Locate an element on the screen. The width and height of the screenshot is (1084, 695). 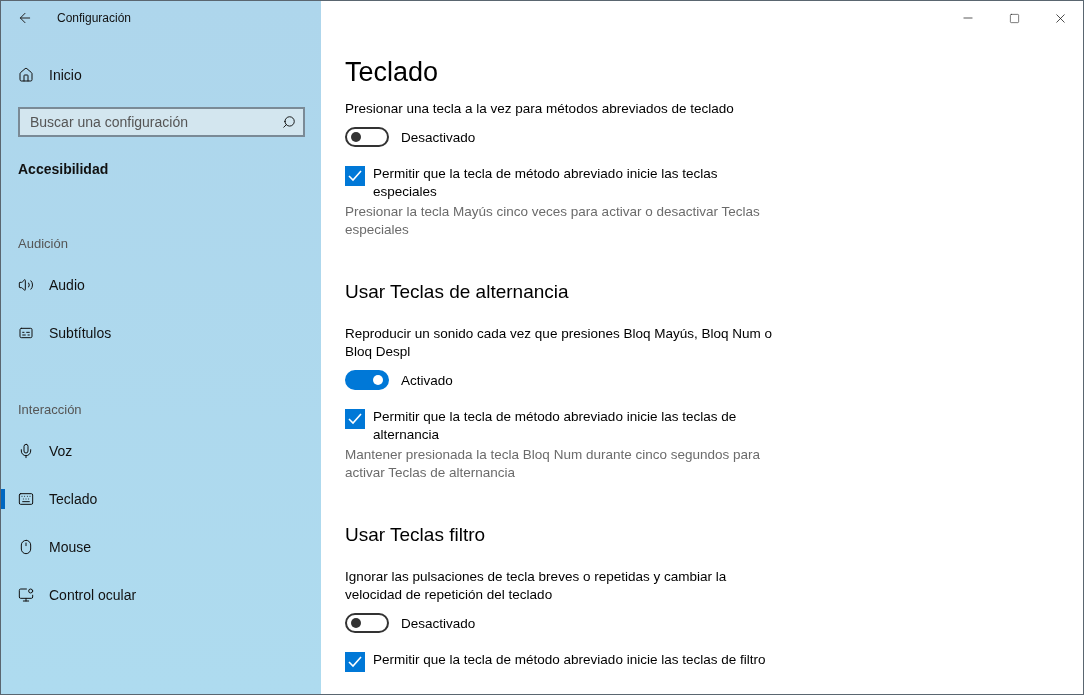
keyboard-icon is located at coordinates (26, 499).